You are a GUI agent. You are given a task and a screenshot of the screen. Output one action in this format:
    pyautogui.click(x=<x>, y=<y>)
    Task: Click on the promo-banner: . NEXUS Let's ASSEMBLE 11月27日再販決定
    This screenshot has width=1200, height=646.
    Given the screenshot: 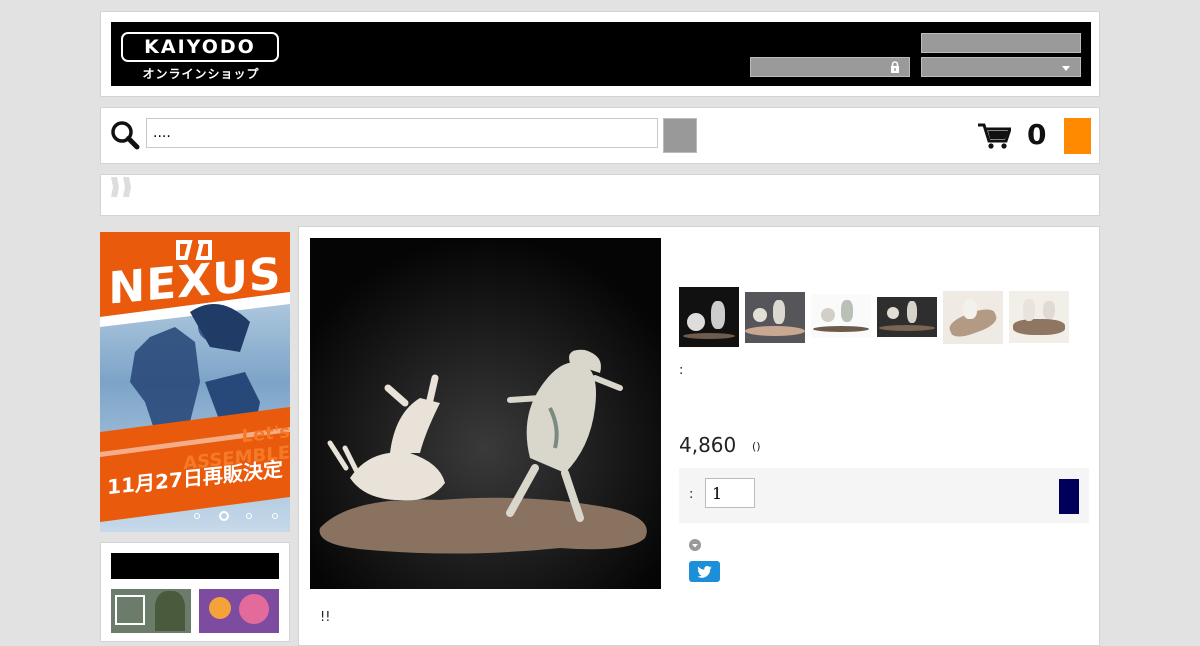 What is the action you would take?
    pyautogui.click(x=195, y=382)
    